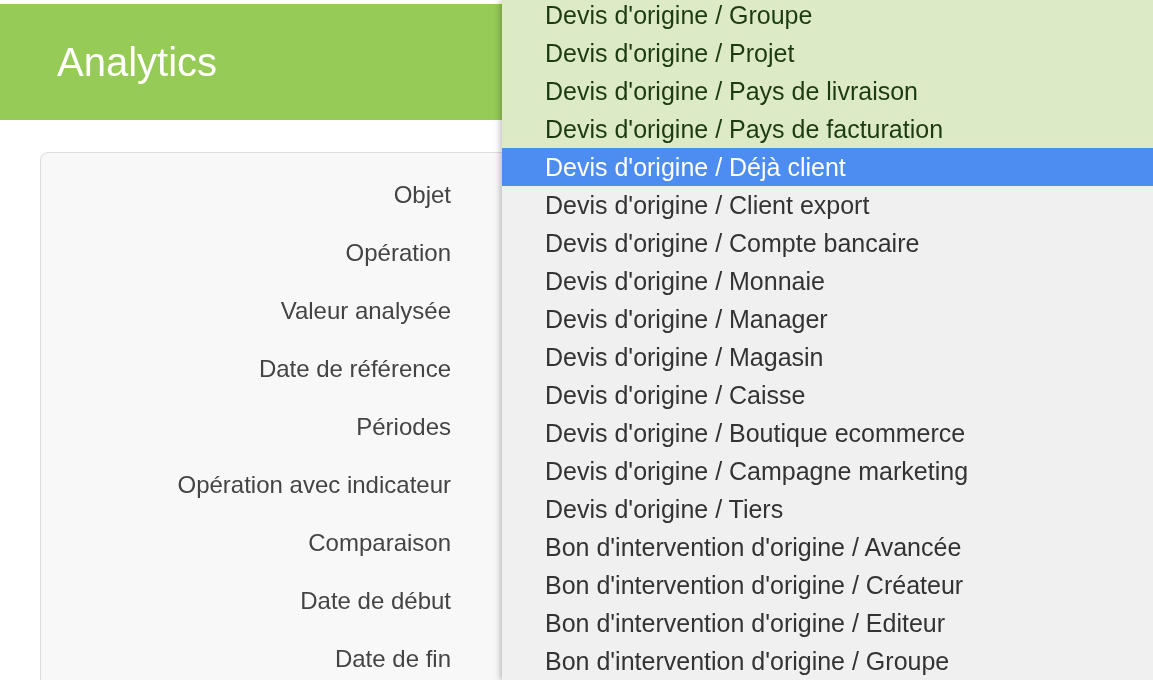 The height and width of the screenshot is (680, 1153). I want to click on page-title: Analytics, so click(137, 62).